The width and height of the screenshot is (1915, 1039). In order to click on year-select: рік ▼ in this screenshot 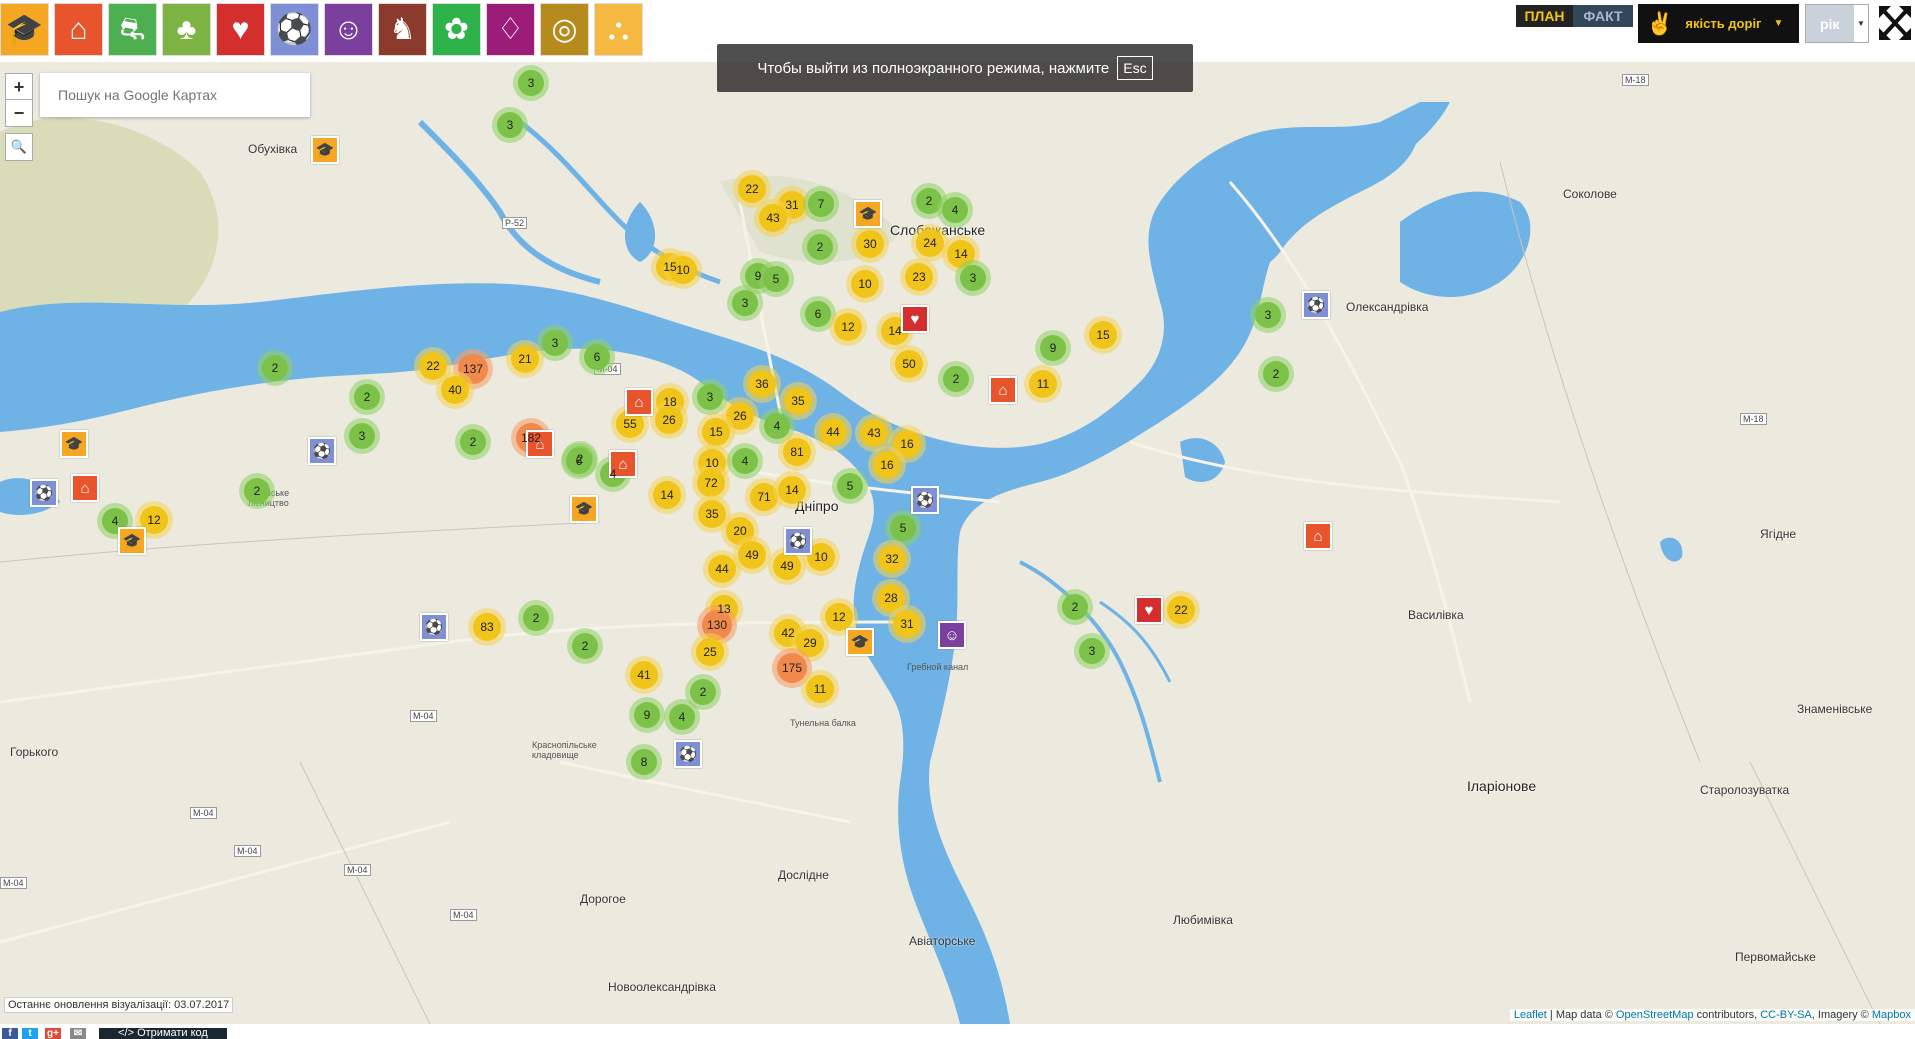, I will do `click(1837, 23)`.